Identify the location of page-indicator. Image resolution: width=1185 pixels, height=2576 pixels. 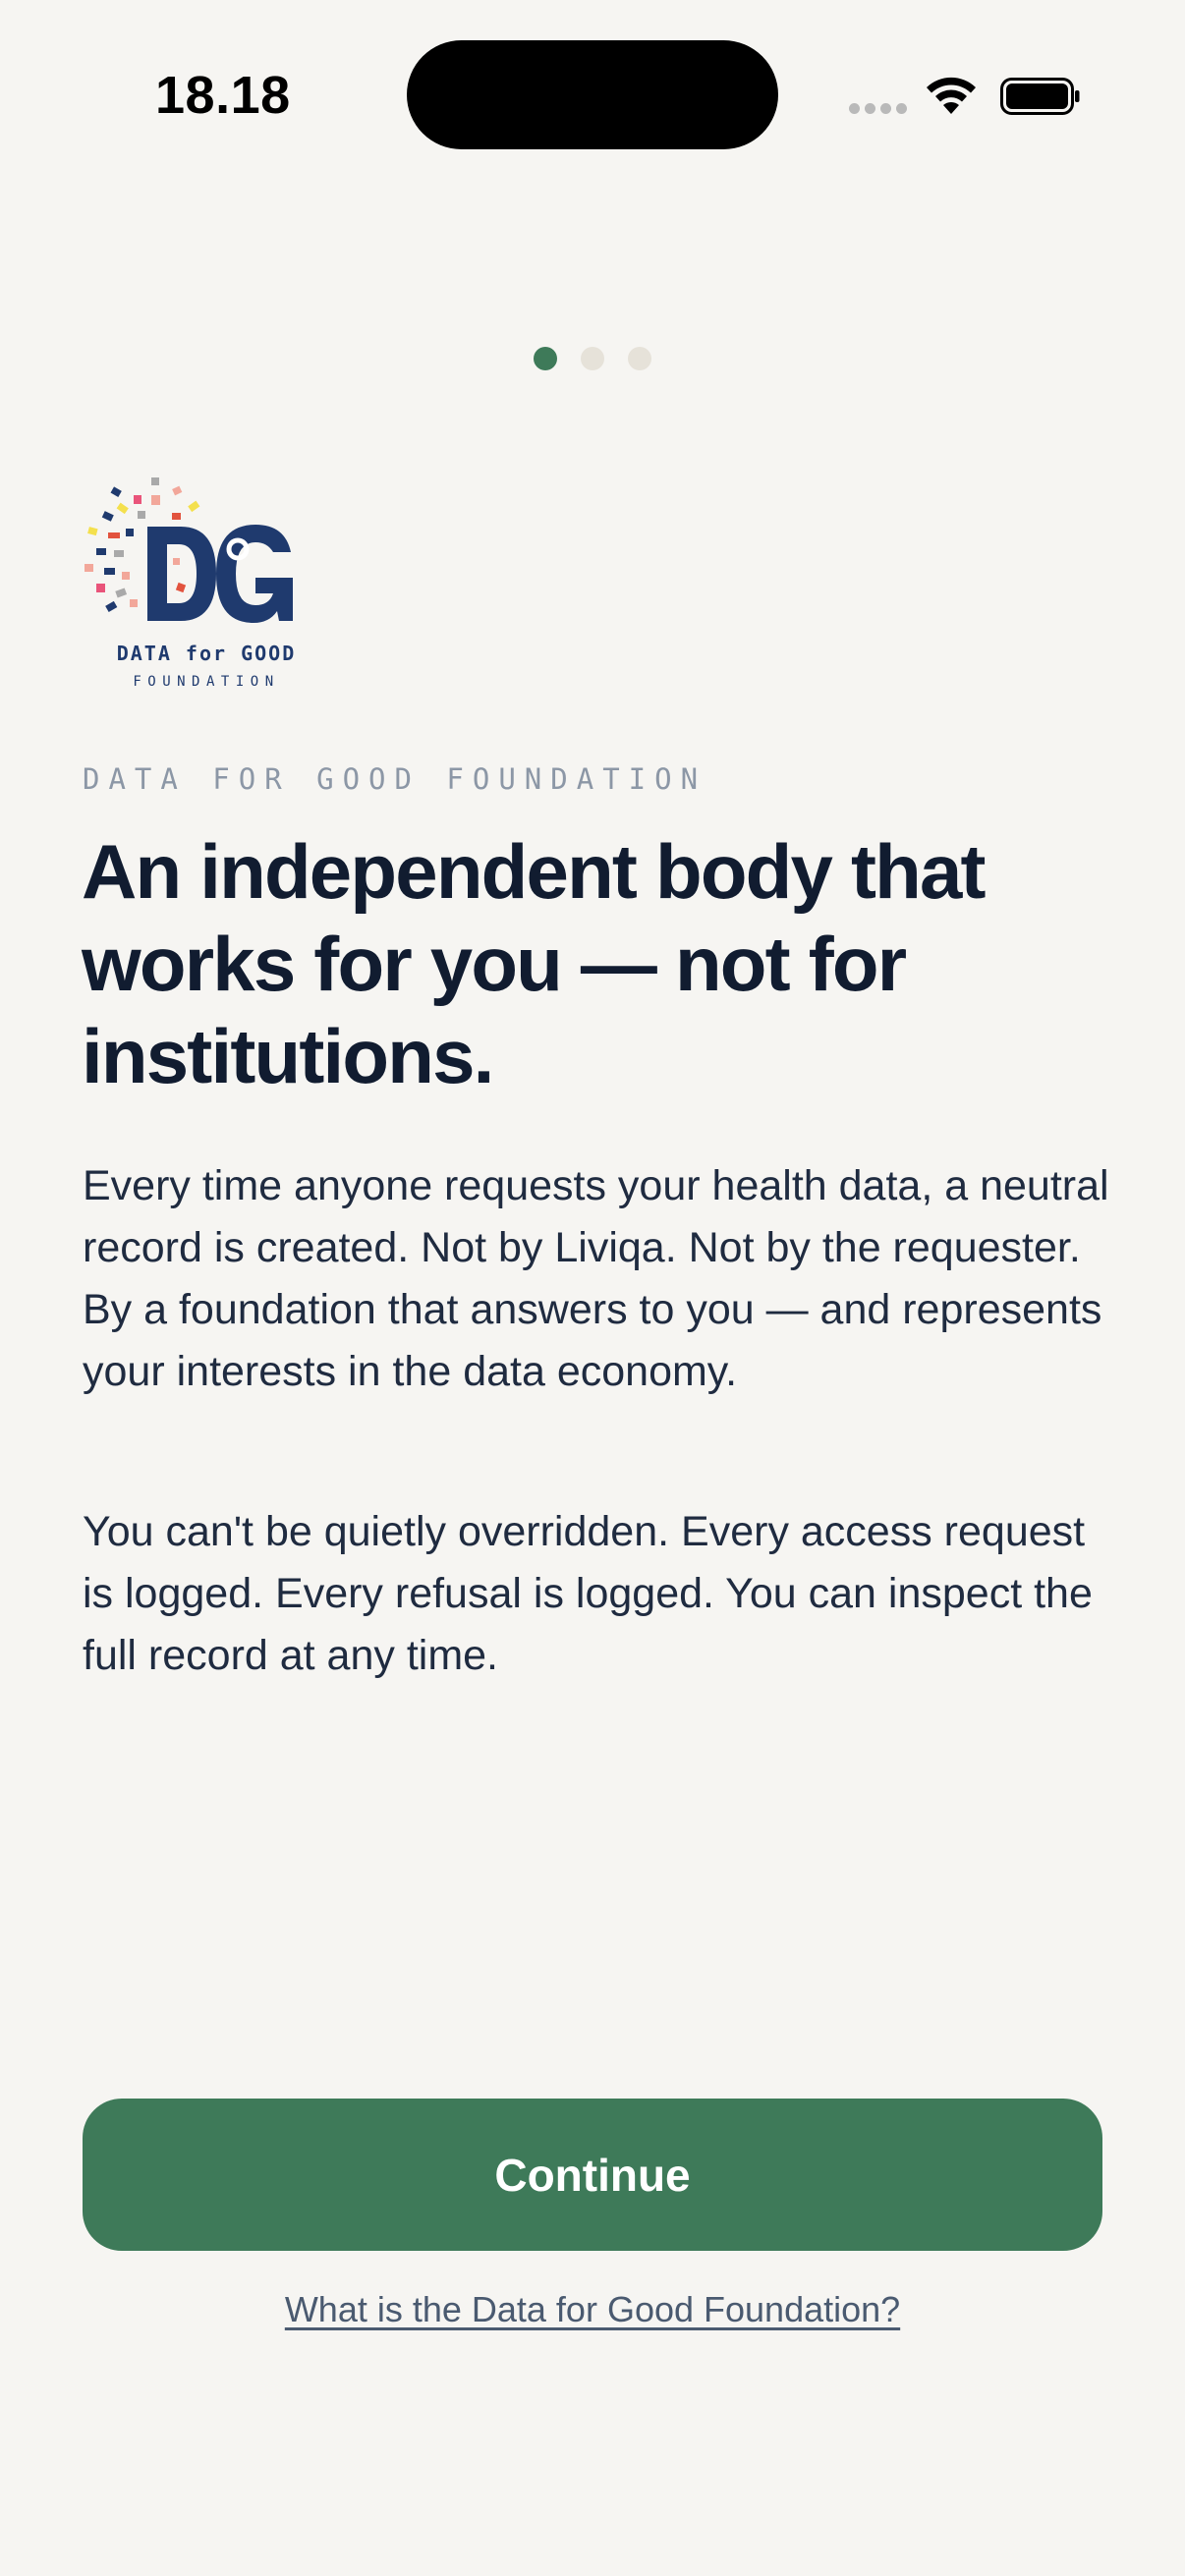
(592, 358).